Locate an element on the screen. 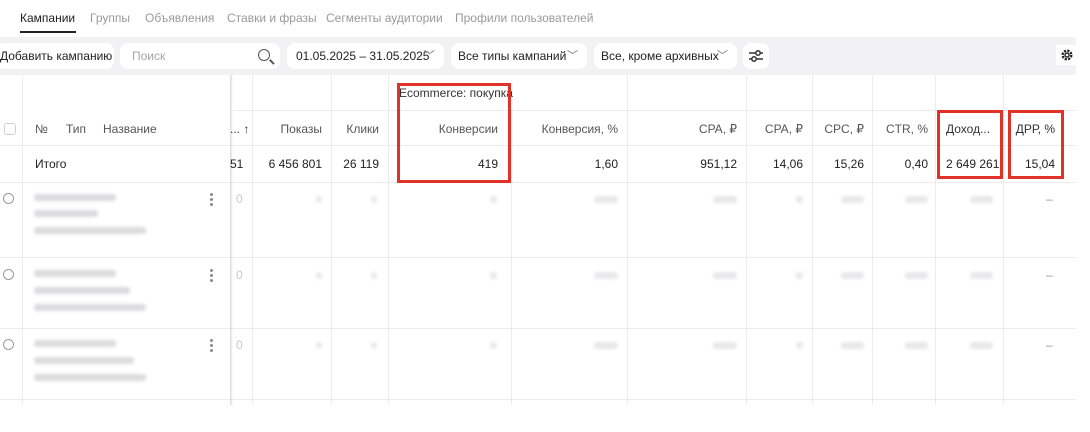 Image resolution: width=1090 pixels, height=432 pixels. active-tab-indicator is located at coordinates (48, 32).